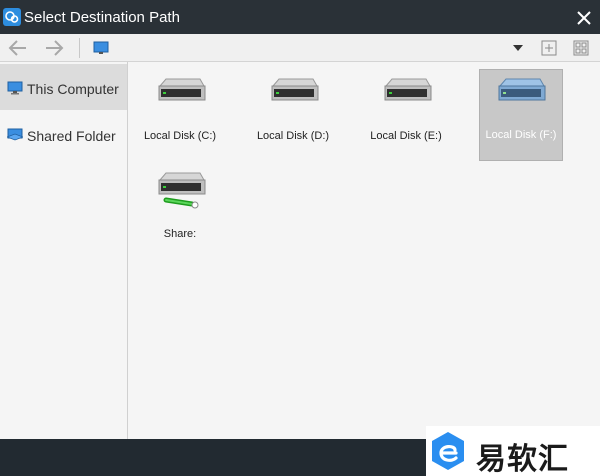 This screenshot has width=600, height=476. I want to click on plus-square-icon, so click(549, 48).